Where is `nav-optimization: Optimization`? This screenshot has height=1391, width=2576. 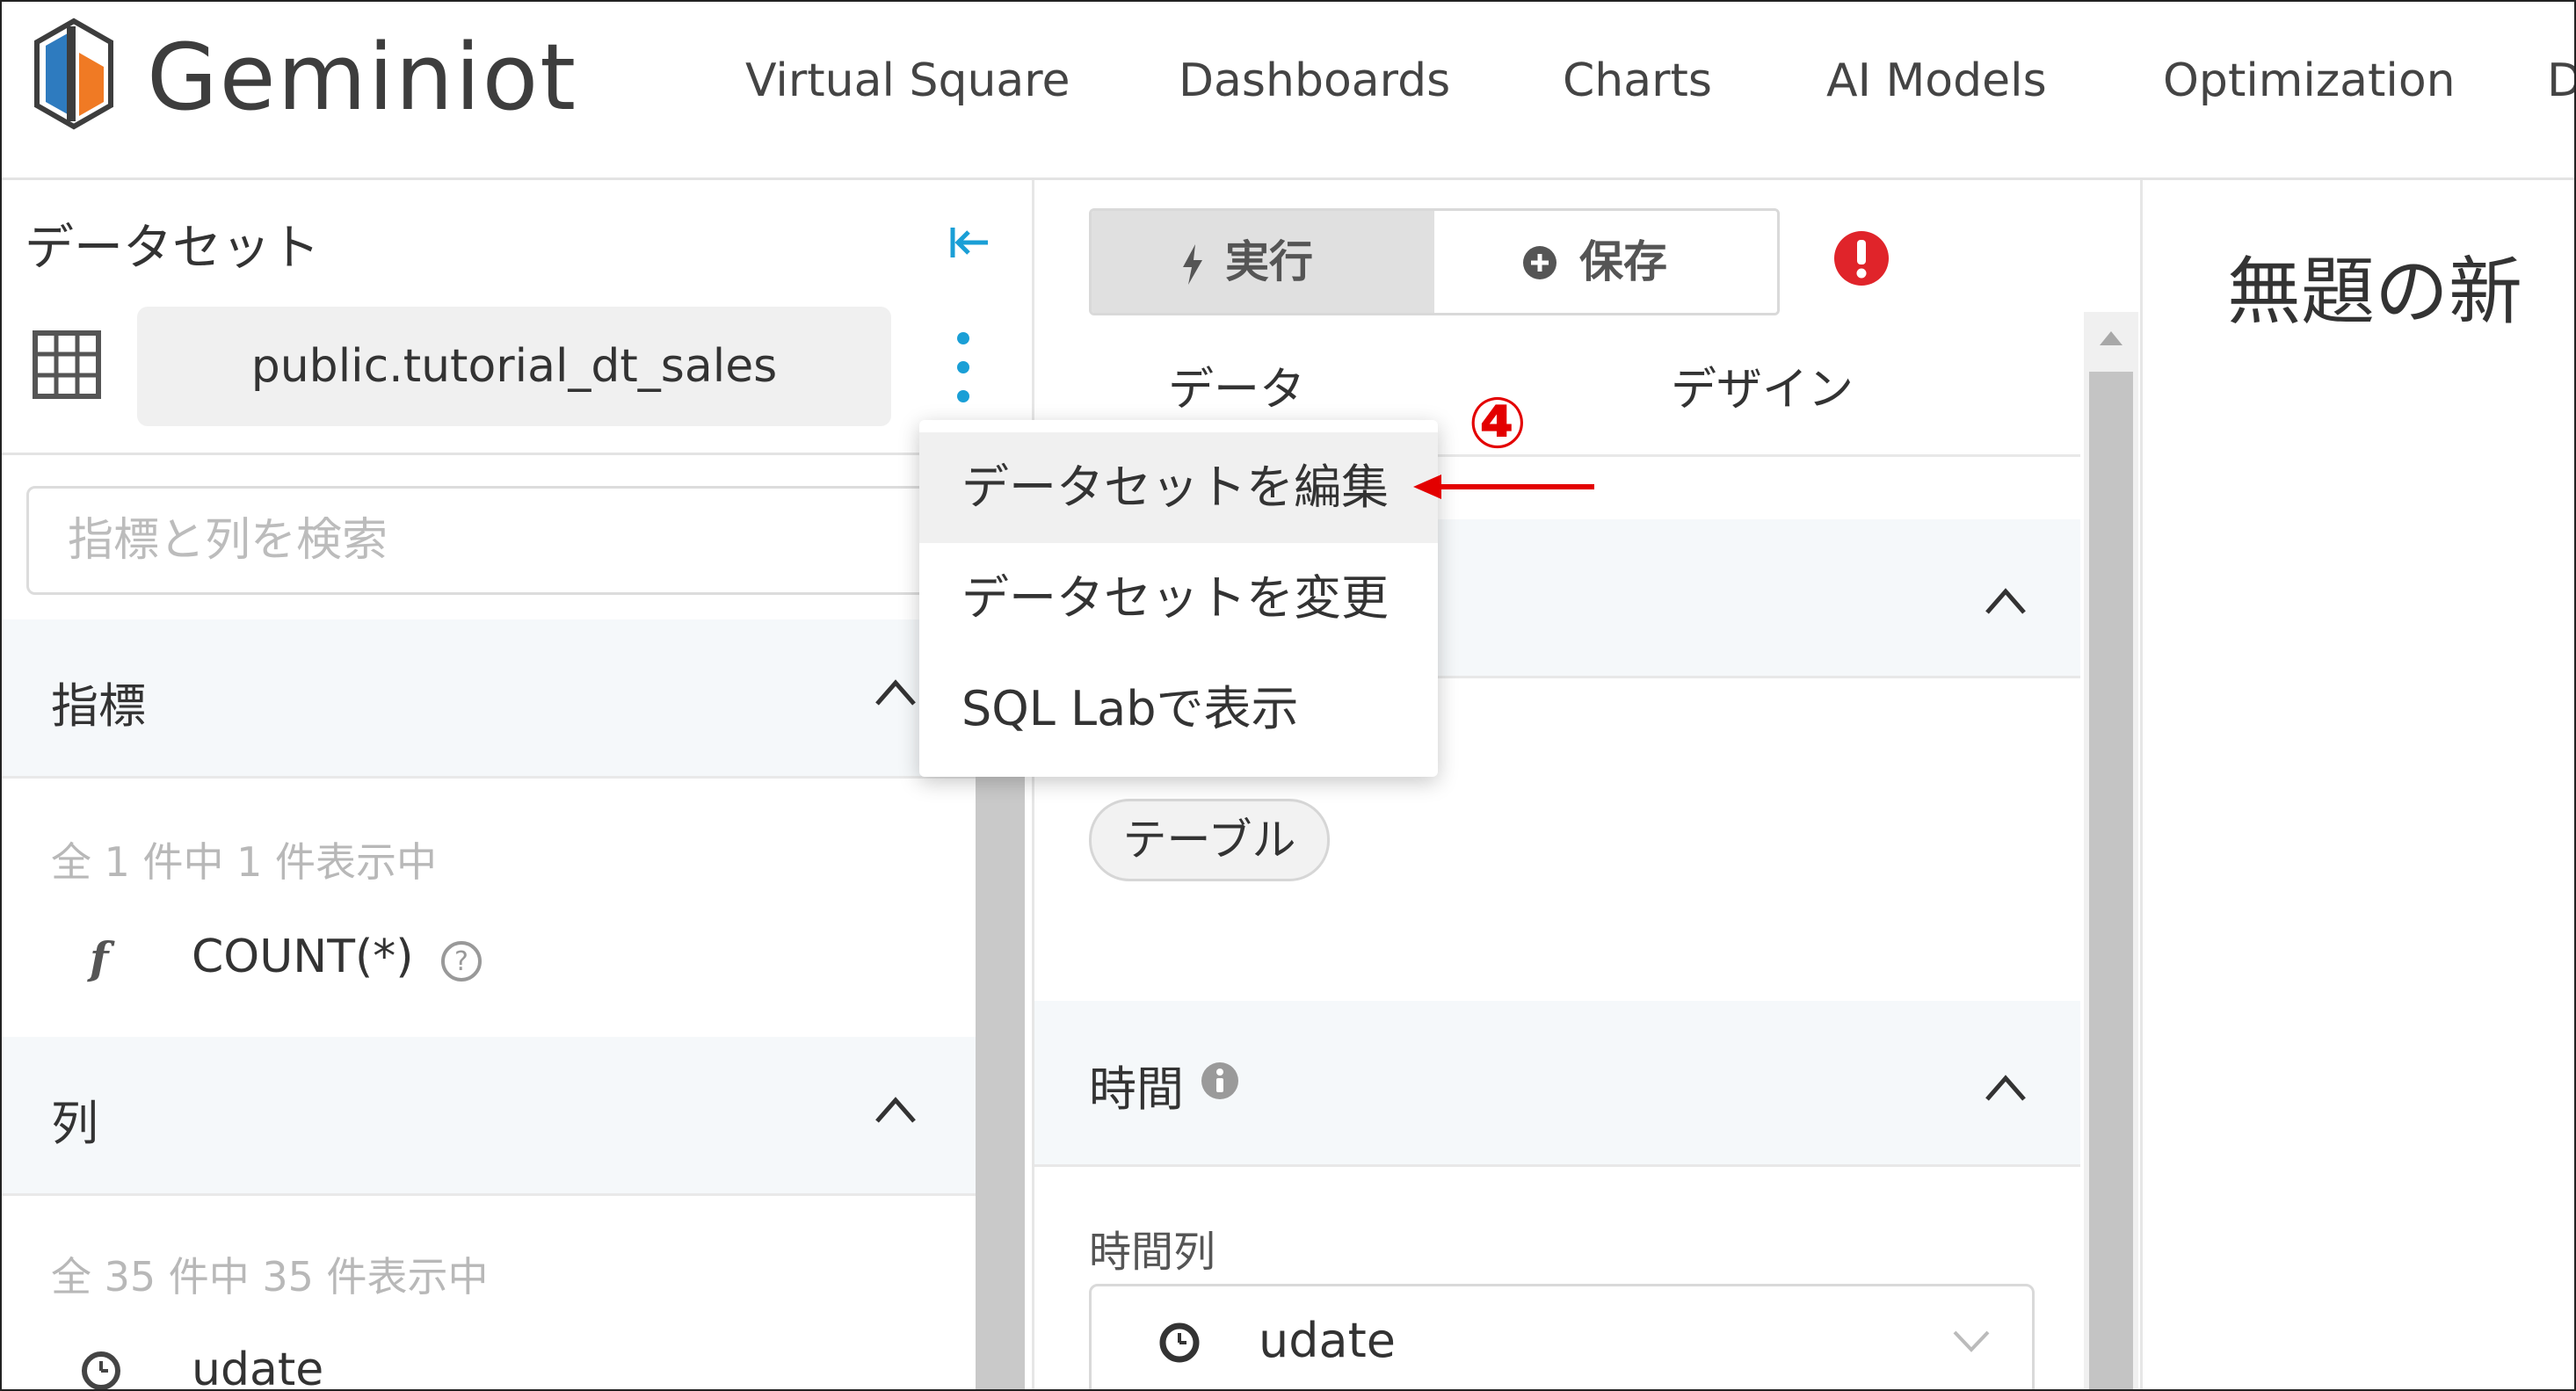 nav-optimization: Optimization is located at coordinates (2309, 81).